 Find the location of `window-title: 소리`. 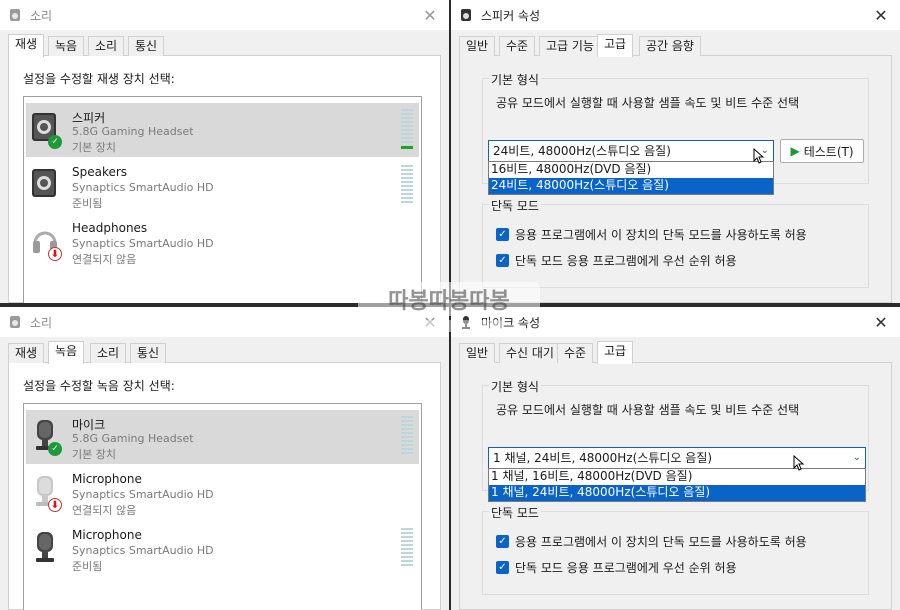

window-title: 소리 is located at coordinates (41, 322).